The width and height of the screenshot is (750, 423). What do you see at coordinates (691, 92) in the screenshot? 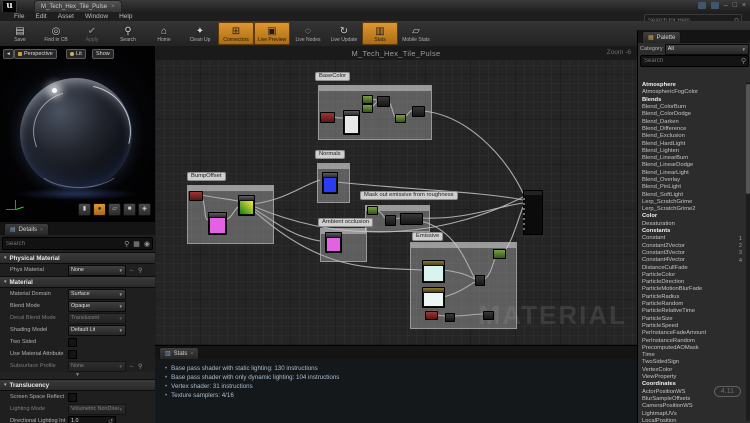
I see `palette-item-atmosphericfogcolor: AtmosphericFogColor` at bounding box center [691, 92].